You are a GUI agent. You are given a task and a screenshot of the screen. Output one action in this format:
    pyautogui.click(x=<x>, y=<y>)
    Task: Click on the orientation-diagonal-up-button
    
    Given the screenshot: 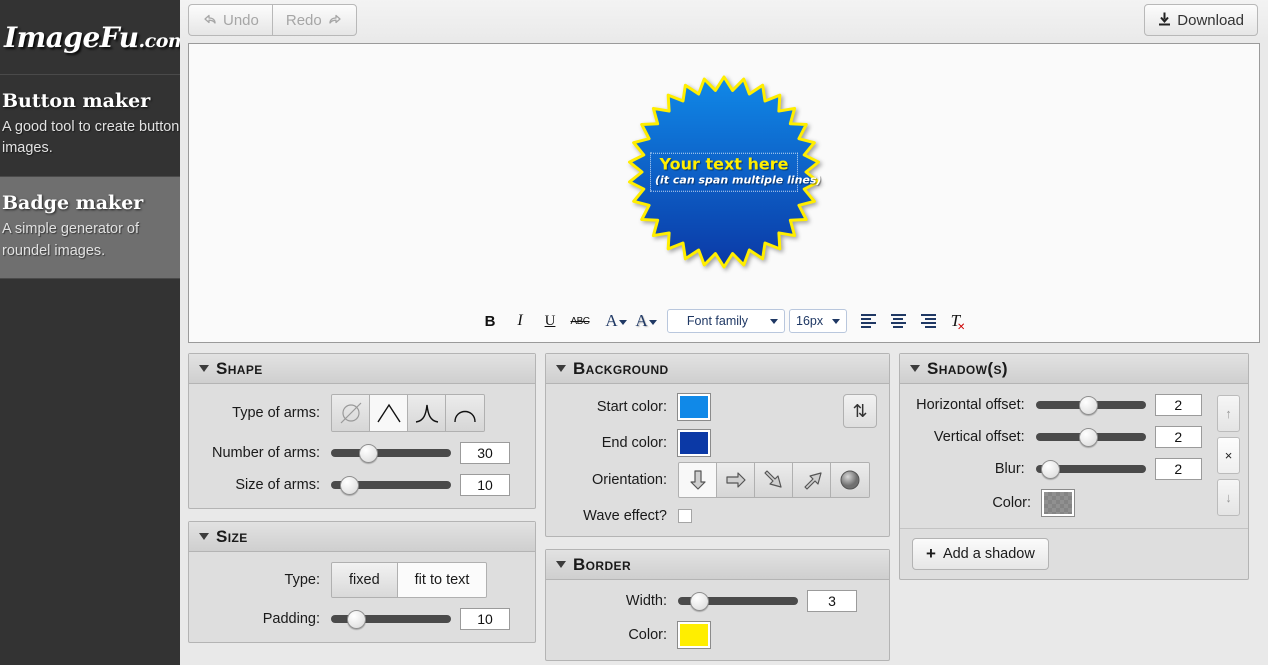 What is the action you would take?
    pyautogui.click(x=812, y=480)
    